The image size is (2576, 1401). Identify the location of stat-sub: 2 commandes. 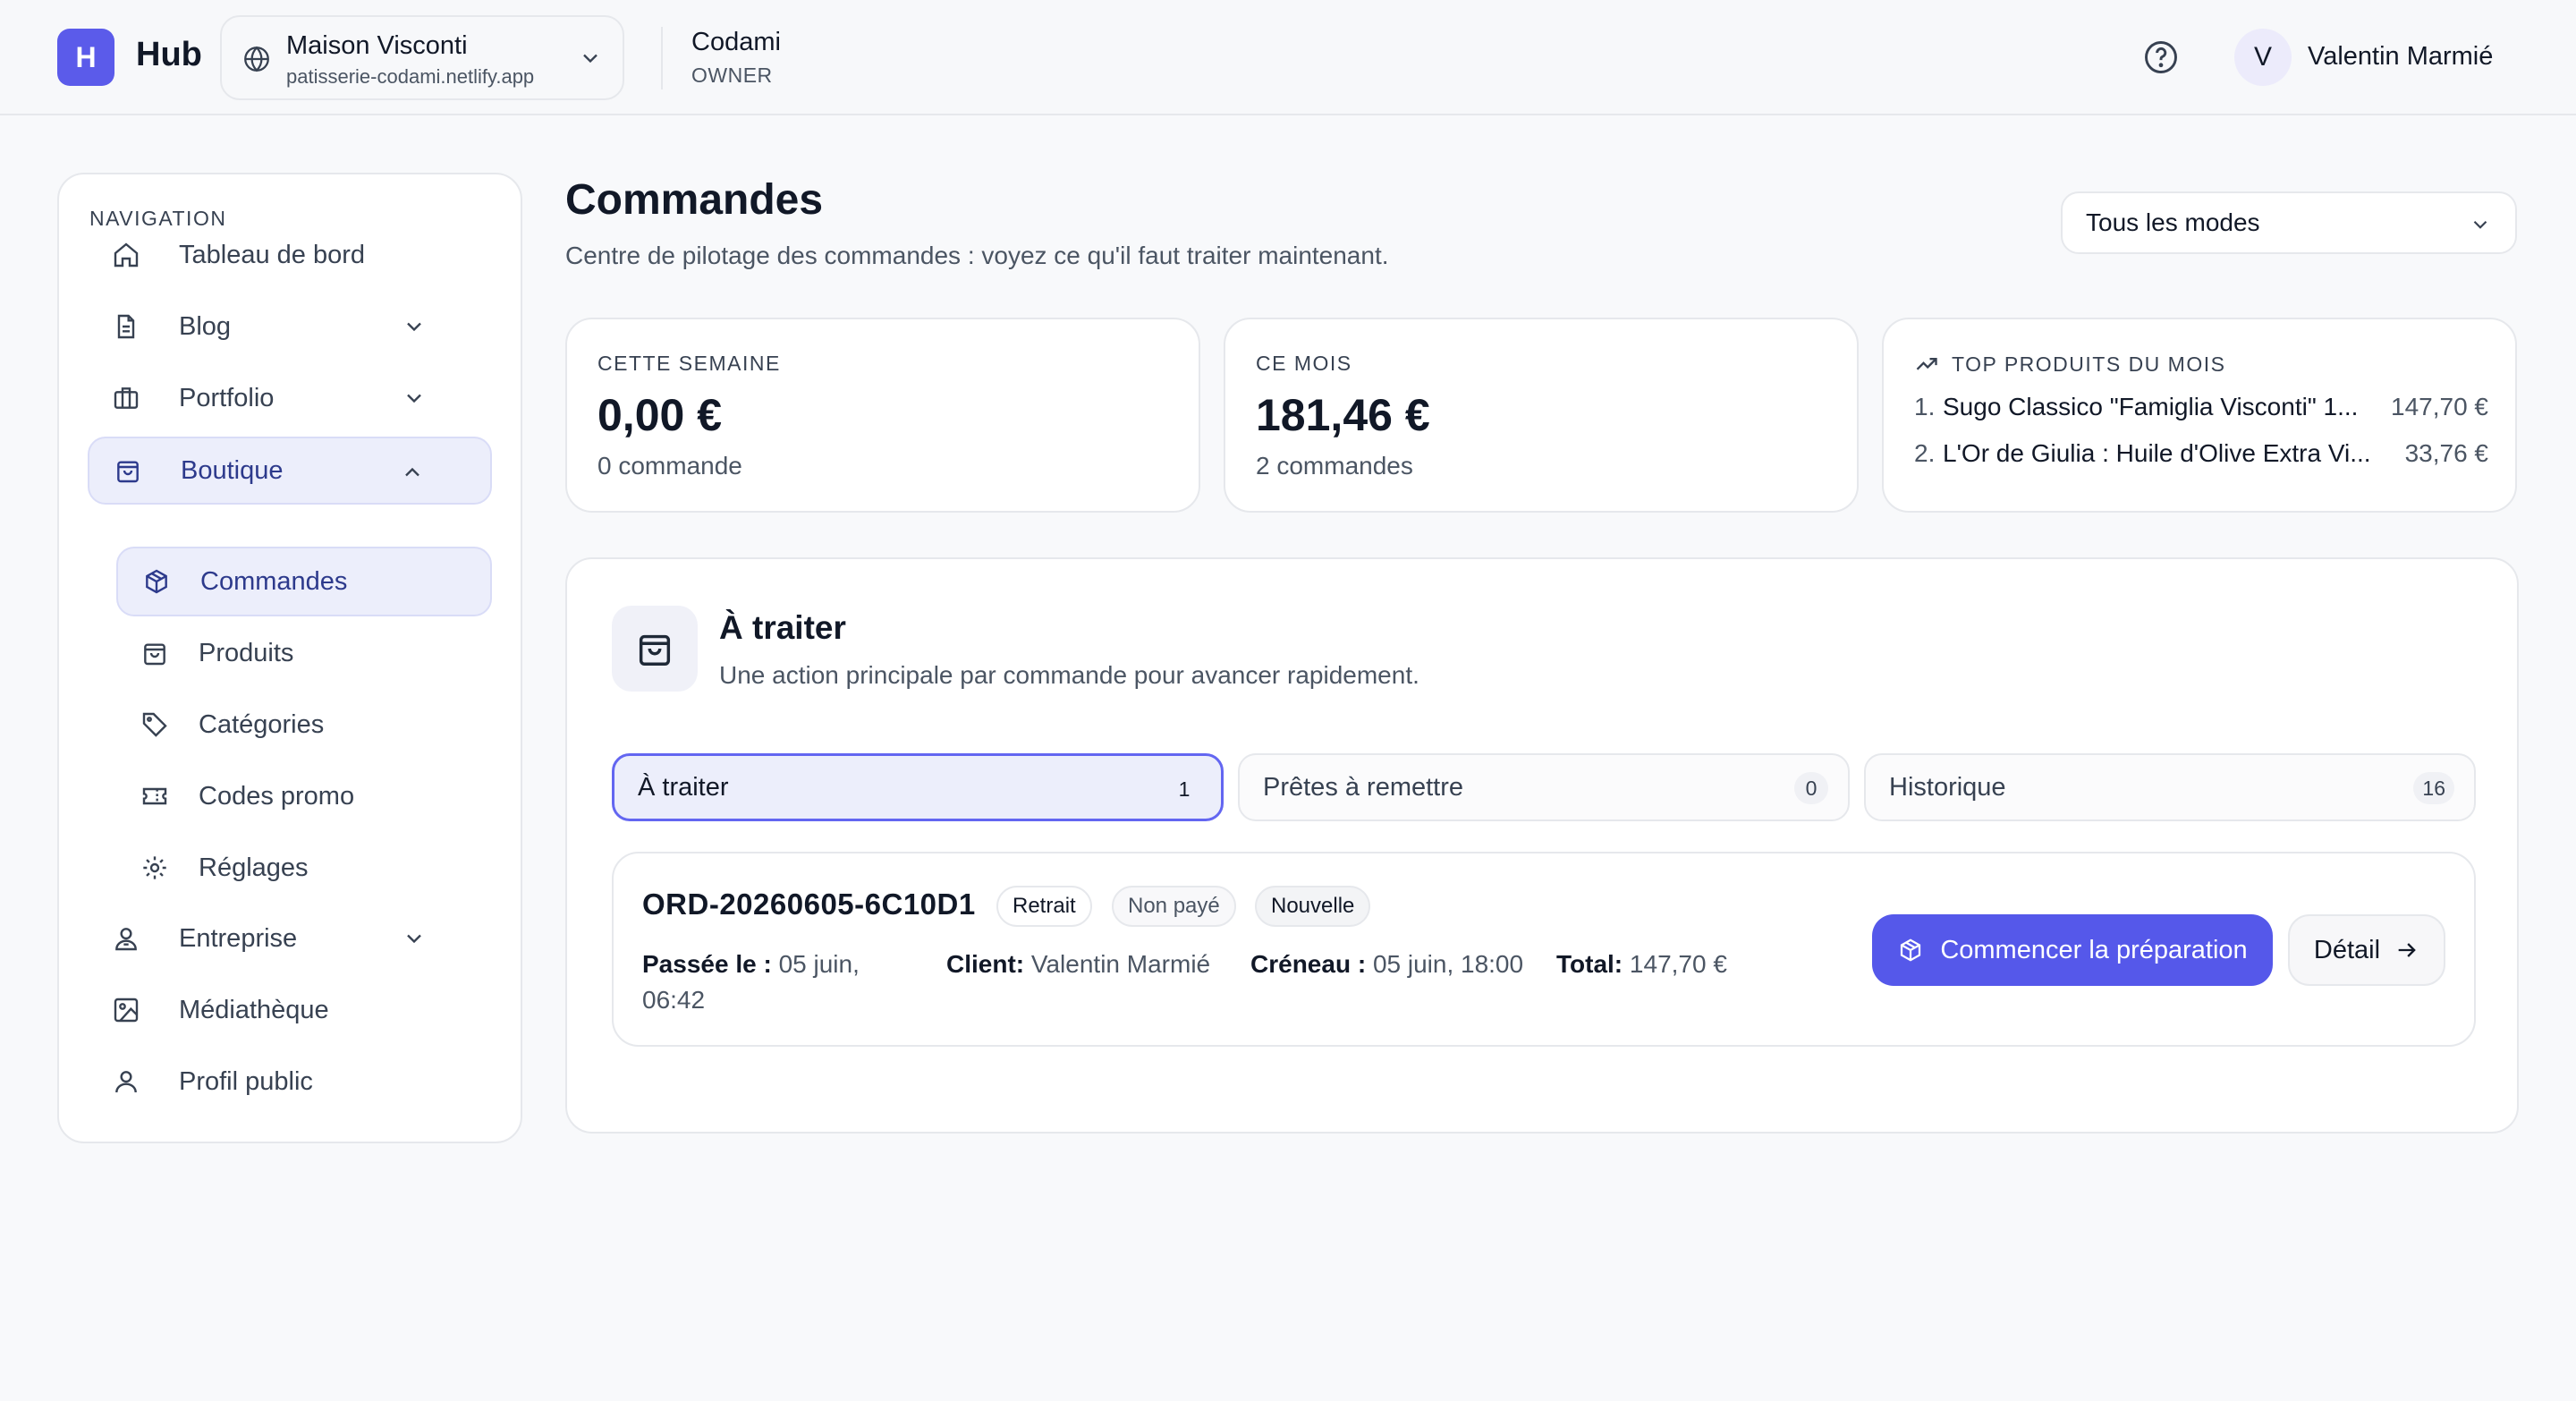
(1334, 466).